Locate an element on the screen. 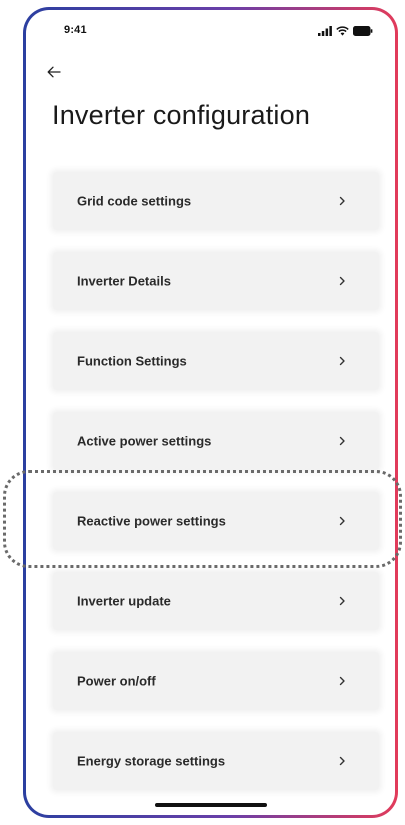 The width and height of the screenshot is (405, 825). wifi-icon is located at coordinates (342, 31).